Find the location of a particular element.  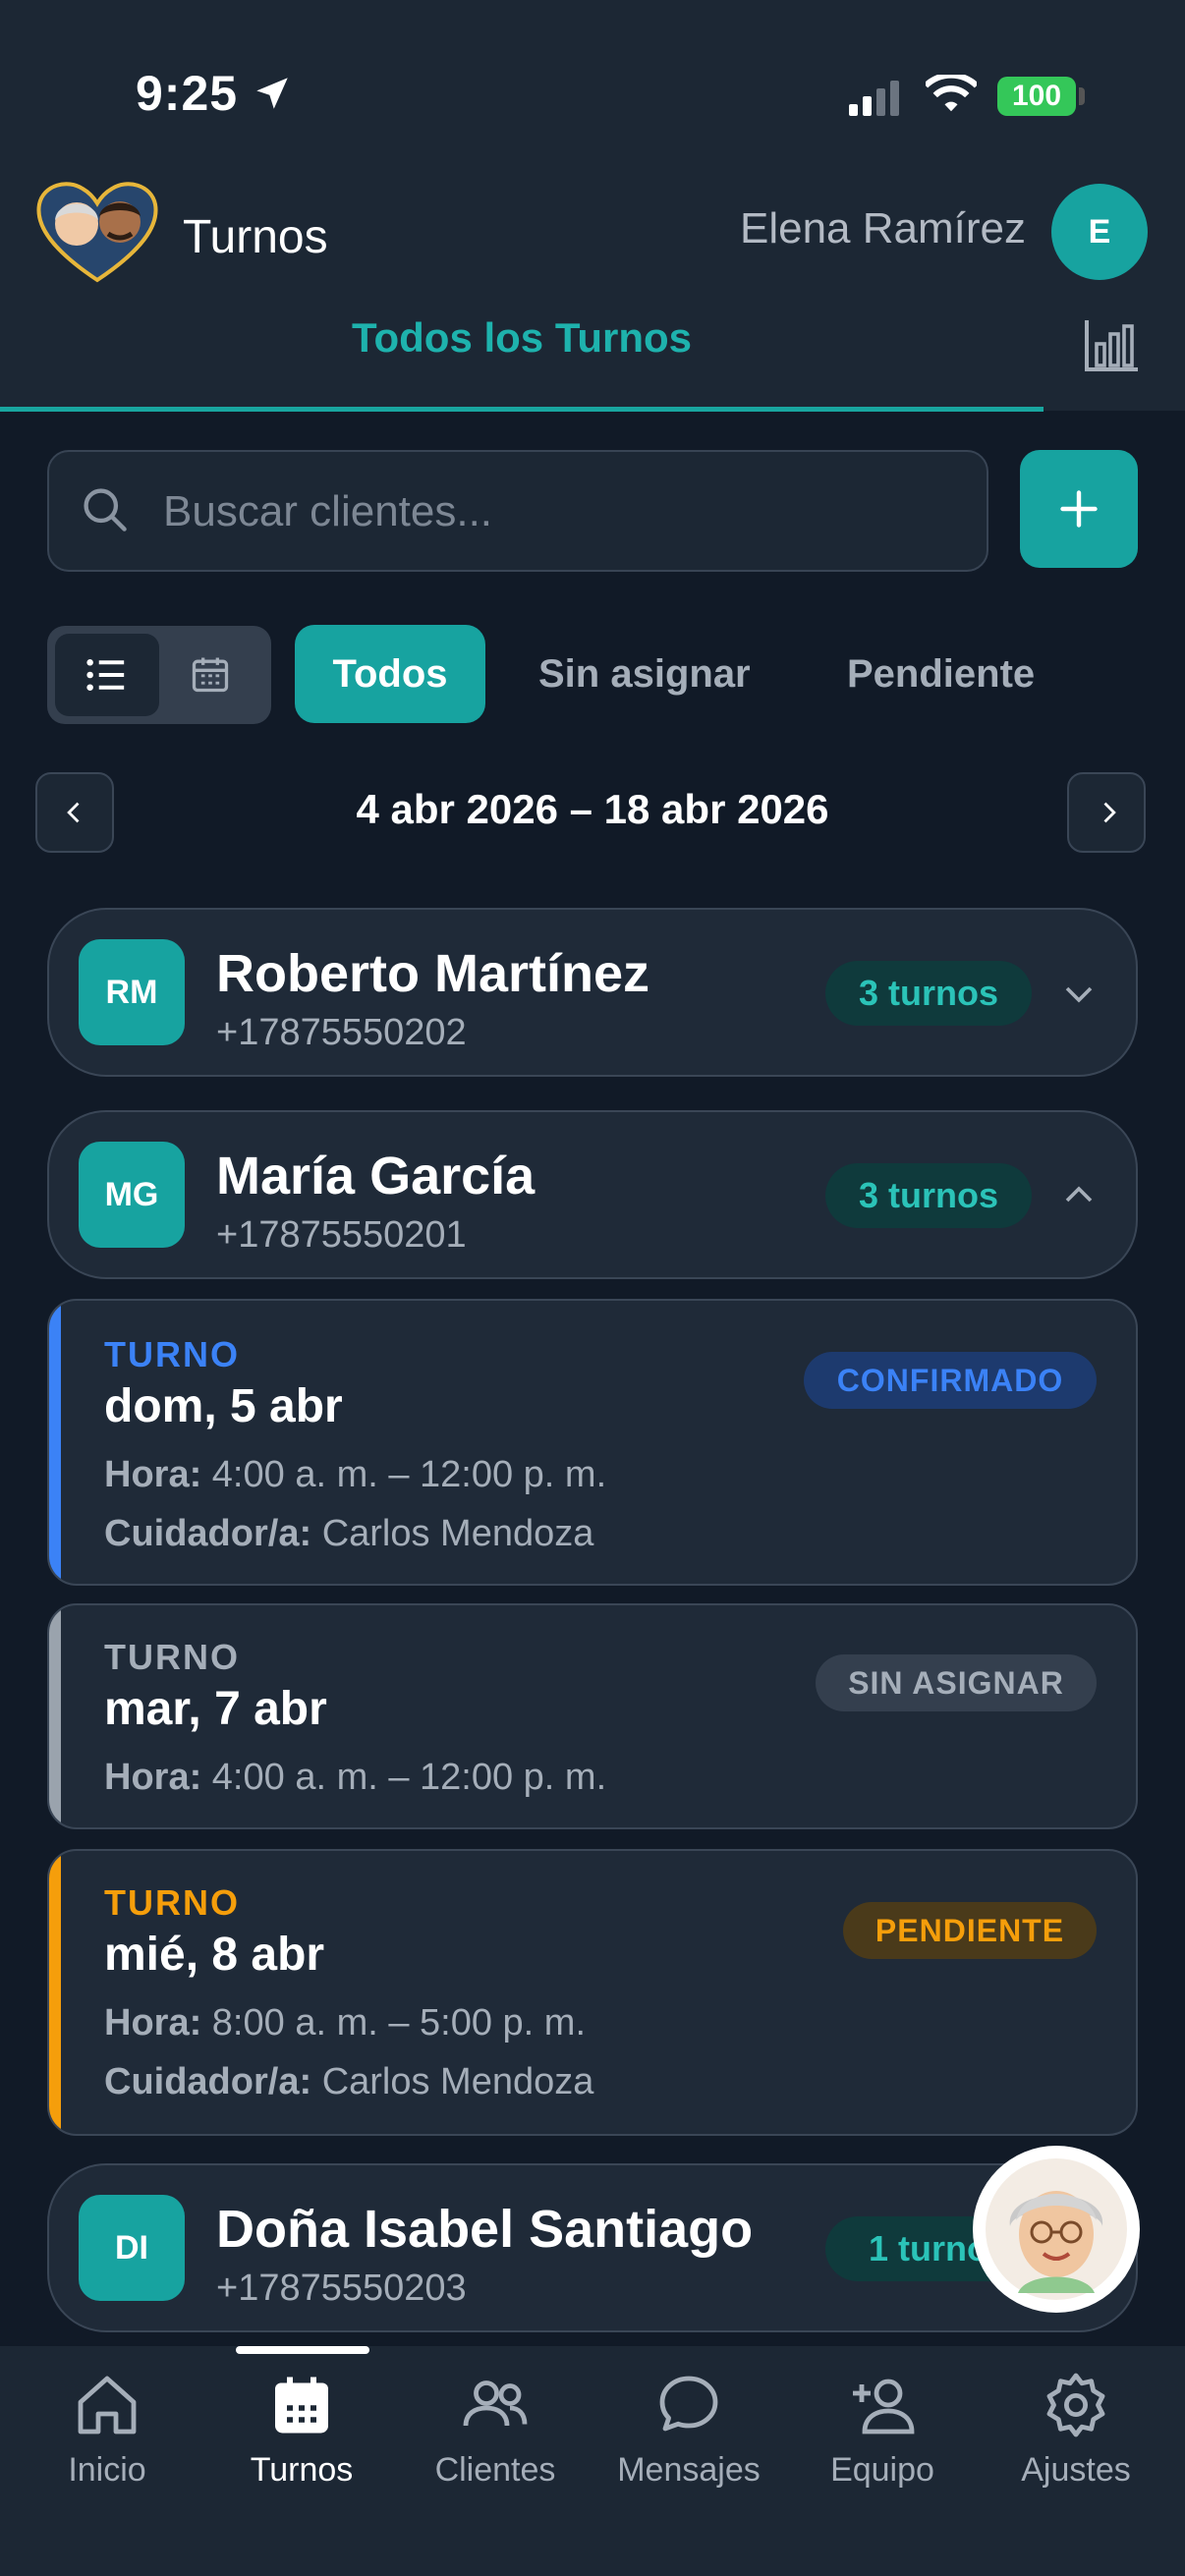

next-range-button is located at coordinates (1107, 812).